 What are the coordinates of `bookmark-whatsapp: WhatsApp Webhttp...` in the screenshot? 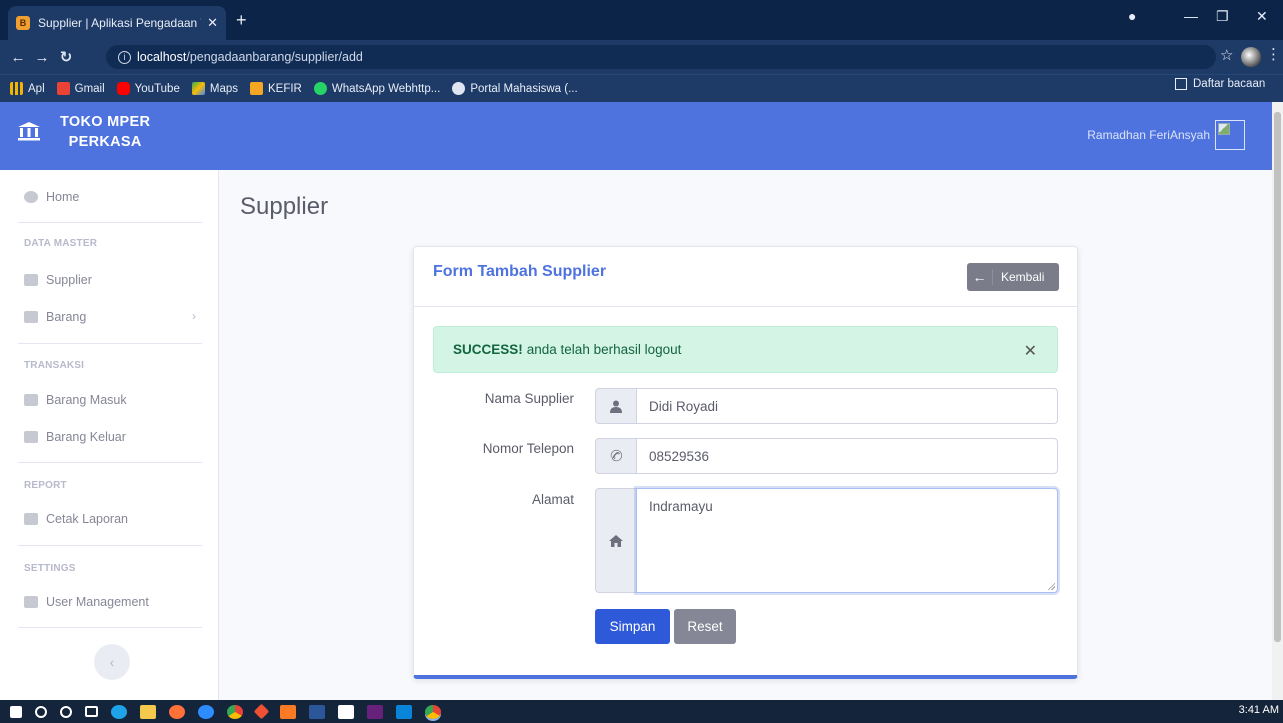 It's located at (376, 88).